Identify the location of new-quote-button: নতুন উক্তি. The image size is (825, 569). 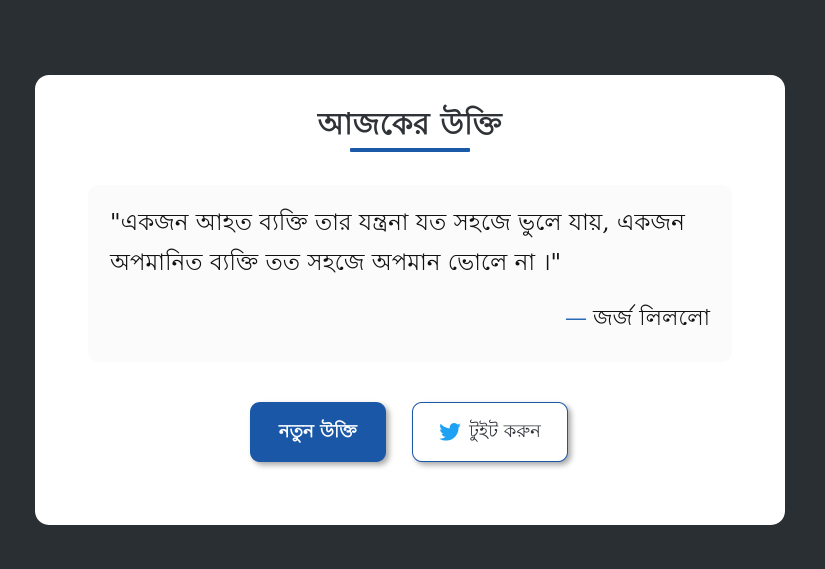
(318, 432).